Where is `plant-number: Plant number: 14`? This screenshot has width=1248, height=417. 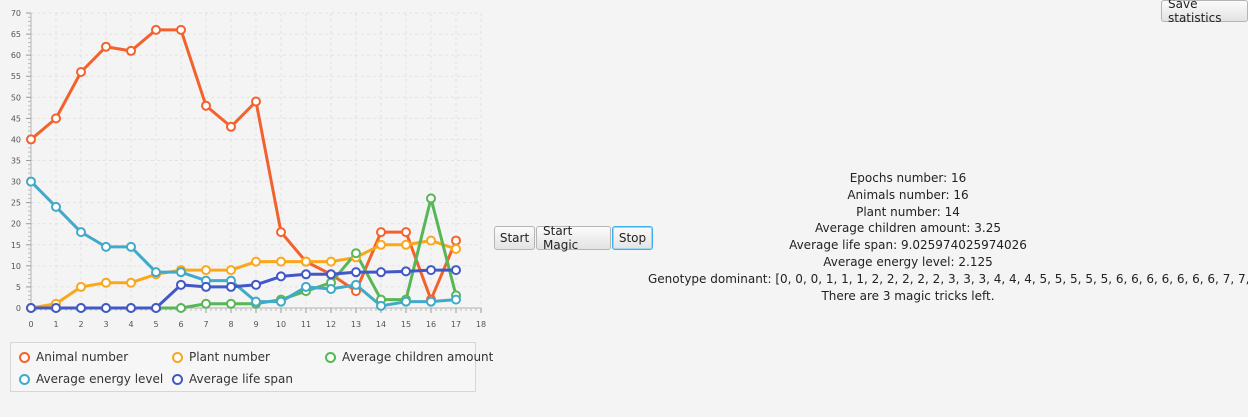 plant-number: Plant number: 14 is located at coordinates (908, 211).